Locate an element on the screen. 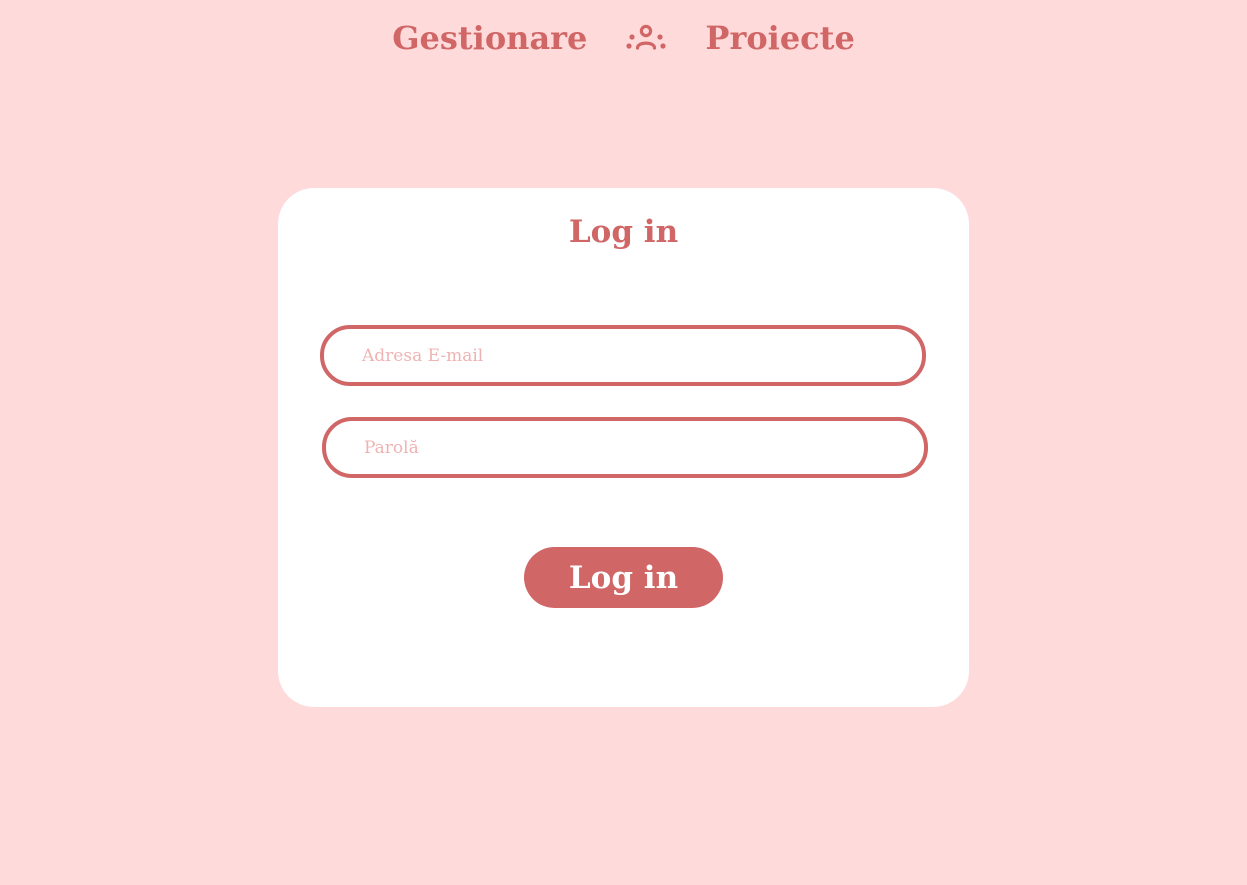 This screenshot has width=1247, height=885. site-header: Gestionare Proiecte is located at coordinates (623, 38).